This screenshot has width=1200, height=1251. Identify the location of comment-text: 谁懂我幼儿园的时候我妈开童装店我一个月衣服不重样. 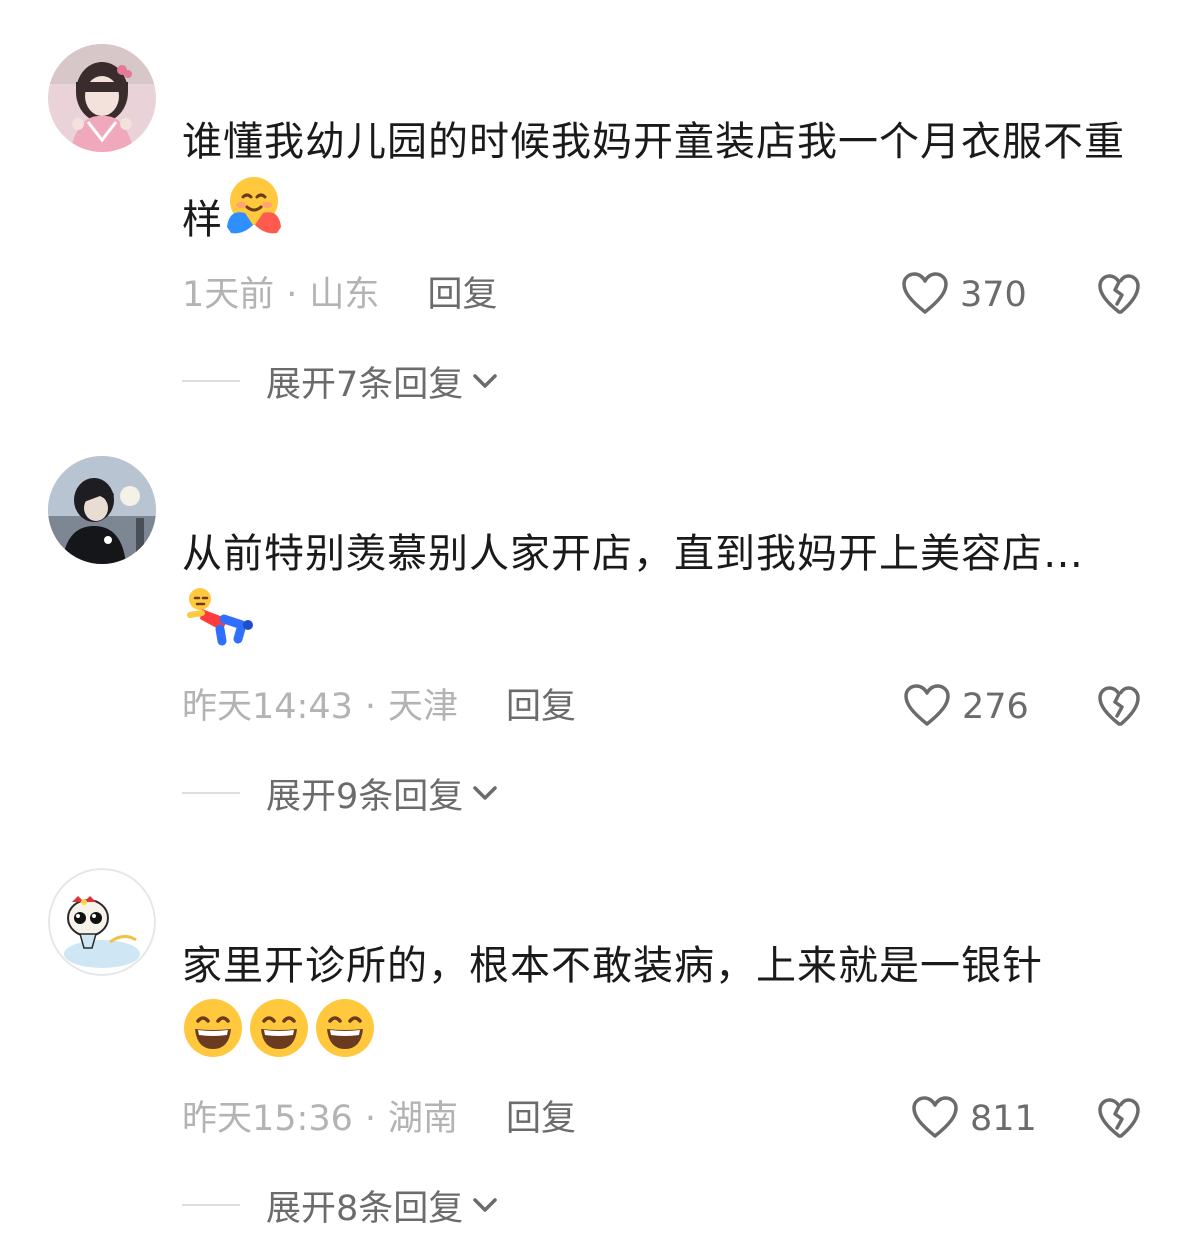
(653, 181).